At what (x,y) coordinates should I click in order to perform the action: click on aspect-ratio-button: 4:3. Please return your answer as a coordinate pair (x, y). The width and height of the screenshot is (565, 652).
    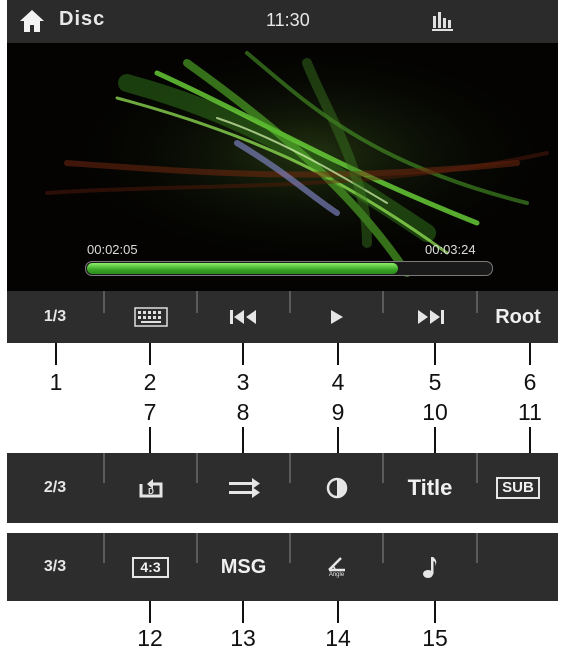
    Looking at the image, I should click on (150, 567).